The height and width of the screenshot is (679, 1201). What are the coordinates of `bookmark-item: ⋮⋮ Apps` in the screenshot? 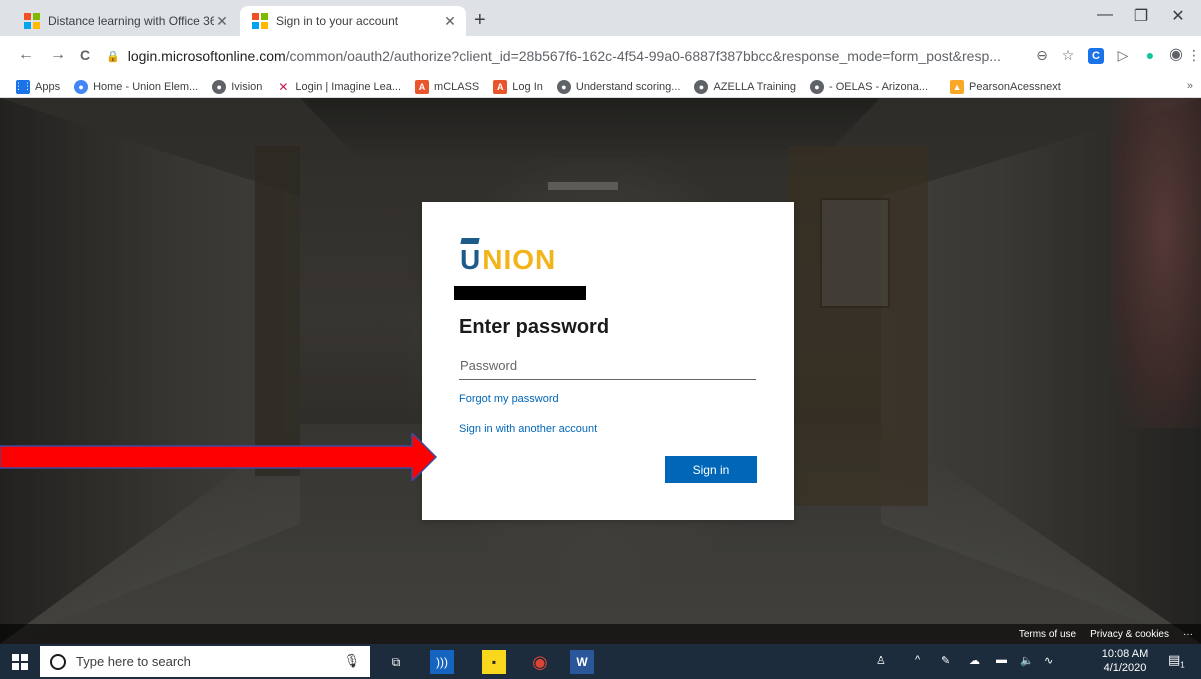 It's located at (37, 86).